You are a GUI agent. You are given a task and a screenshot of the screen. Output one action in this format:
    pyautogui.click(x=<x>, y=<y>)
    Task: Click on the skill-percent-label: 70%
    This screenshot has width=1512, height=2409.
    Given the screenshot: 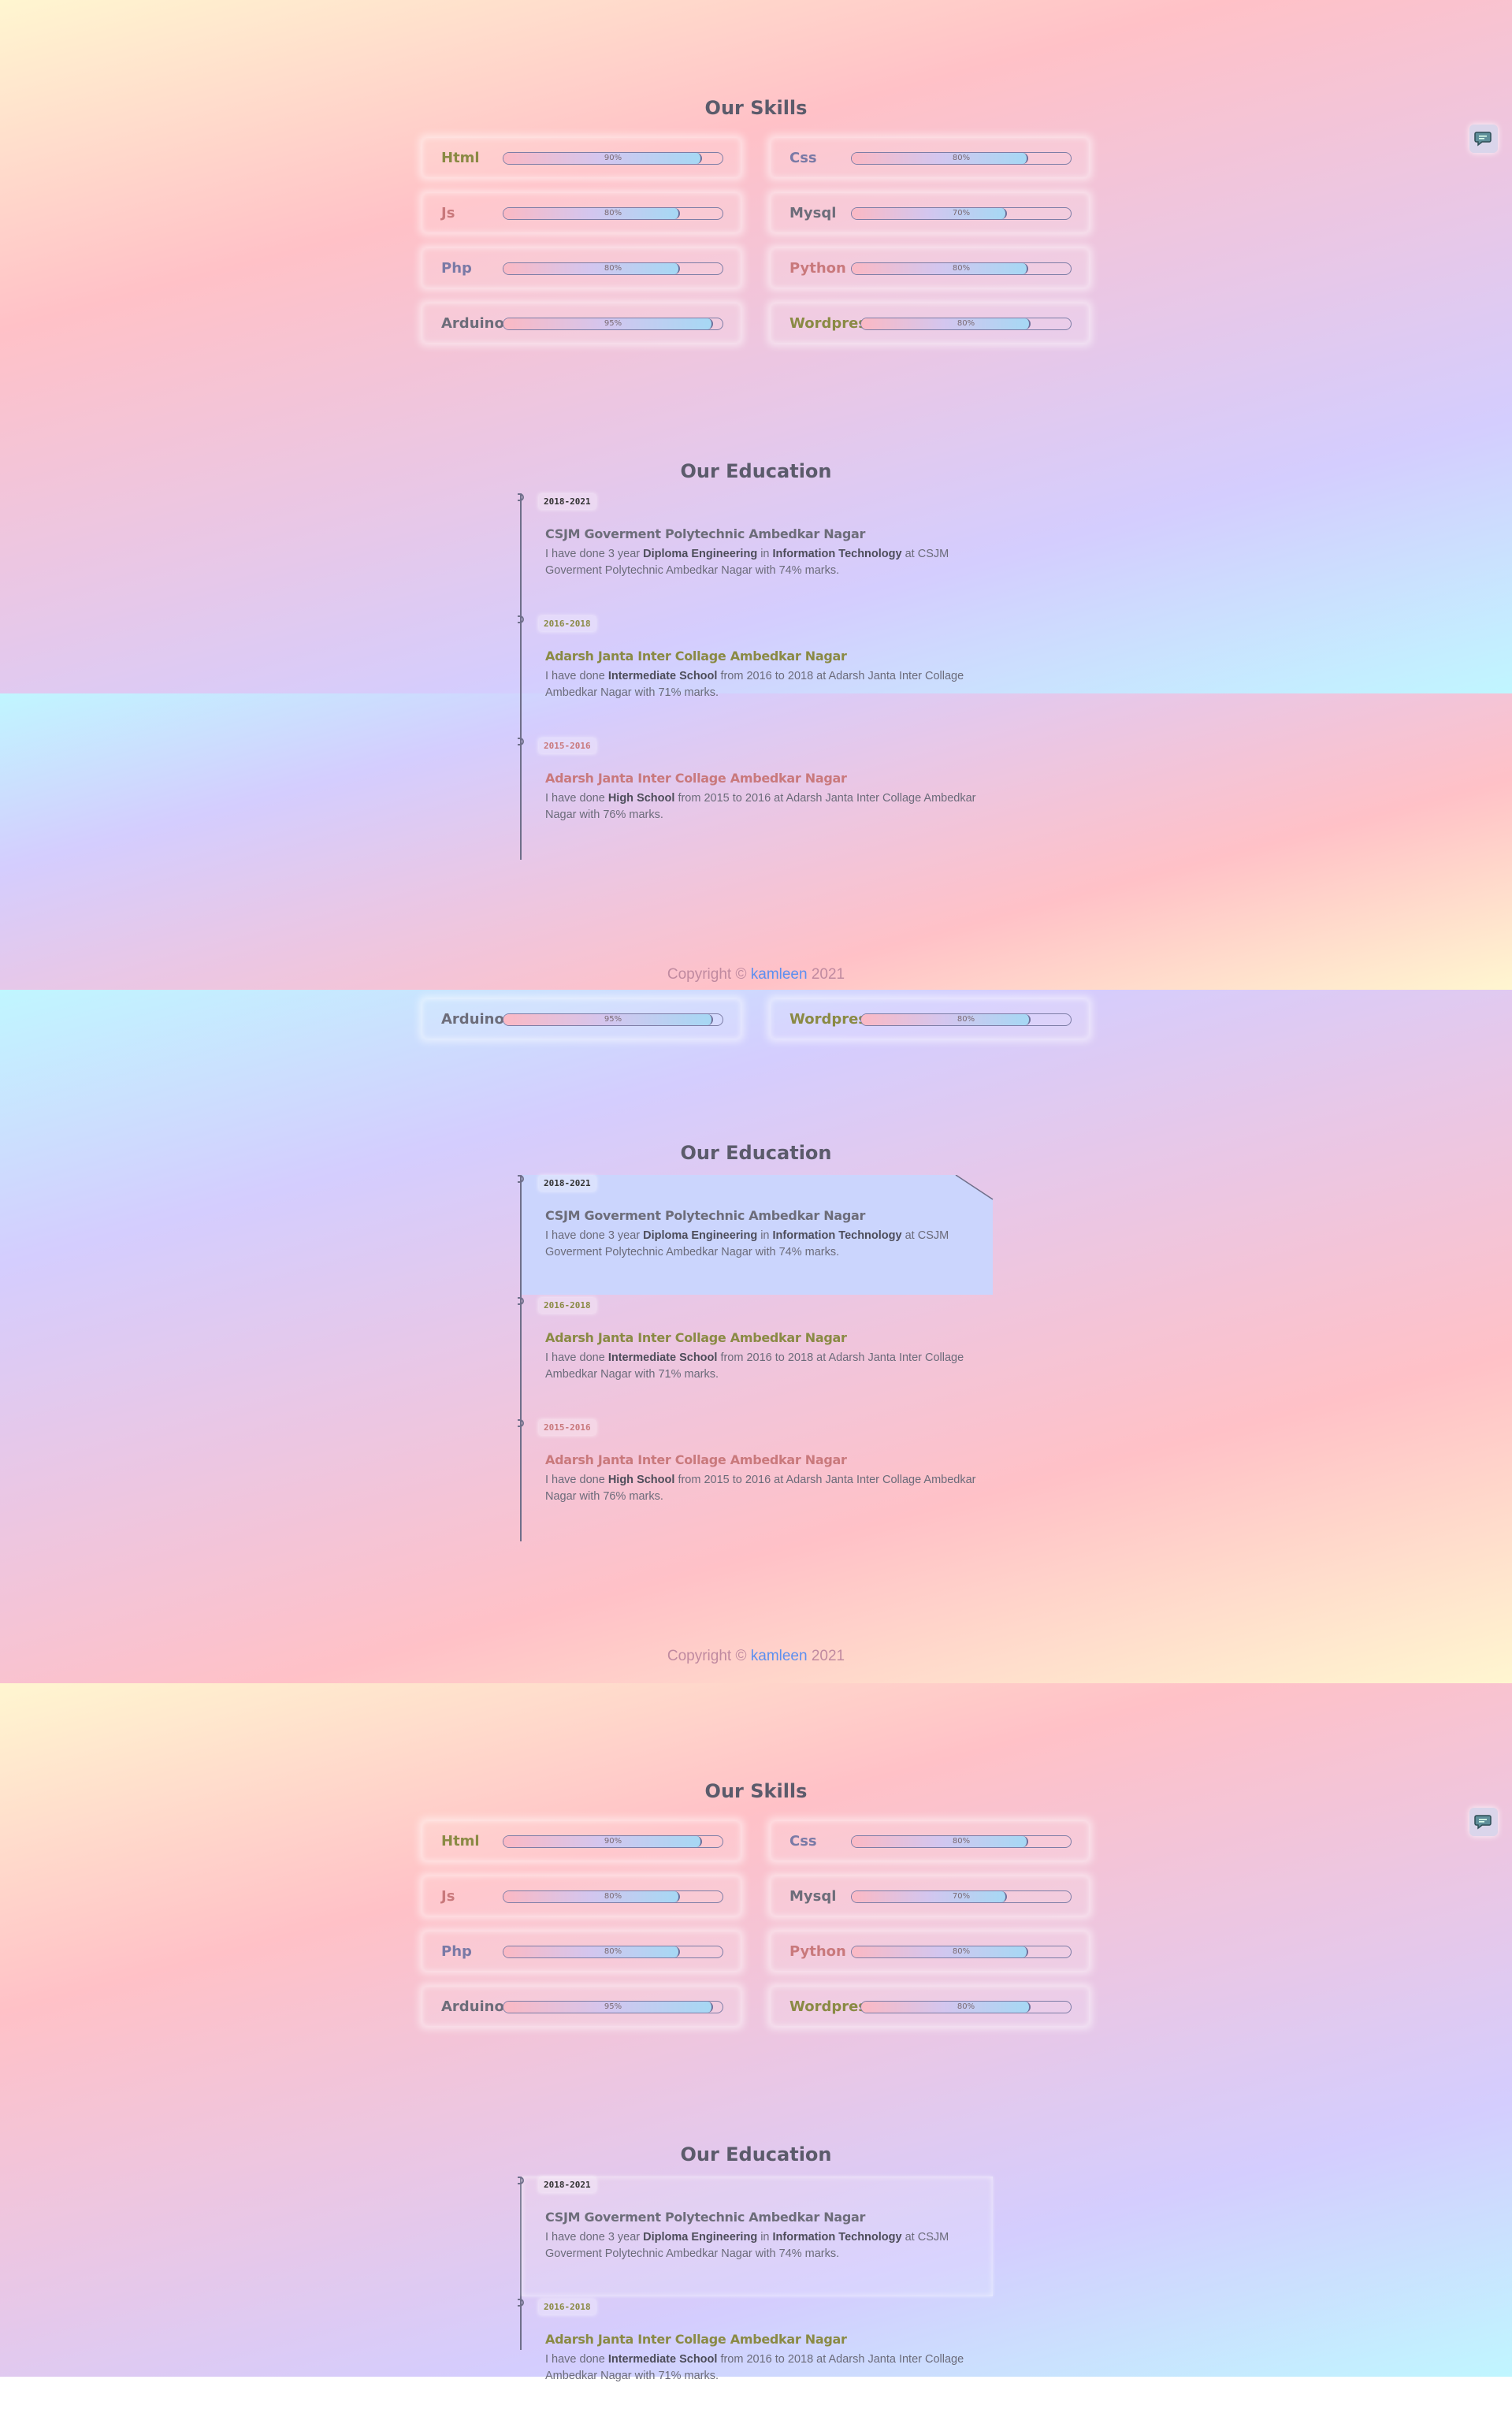 What is the action you would take?
    pyautogui.click(x=961, y=213)
    